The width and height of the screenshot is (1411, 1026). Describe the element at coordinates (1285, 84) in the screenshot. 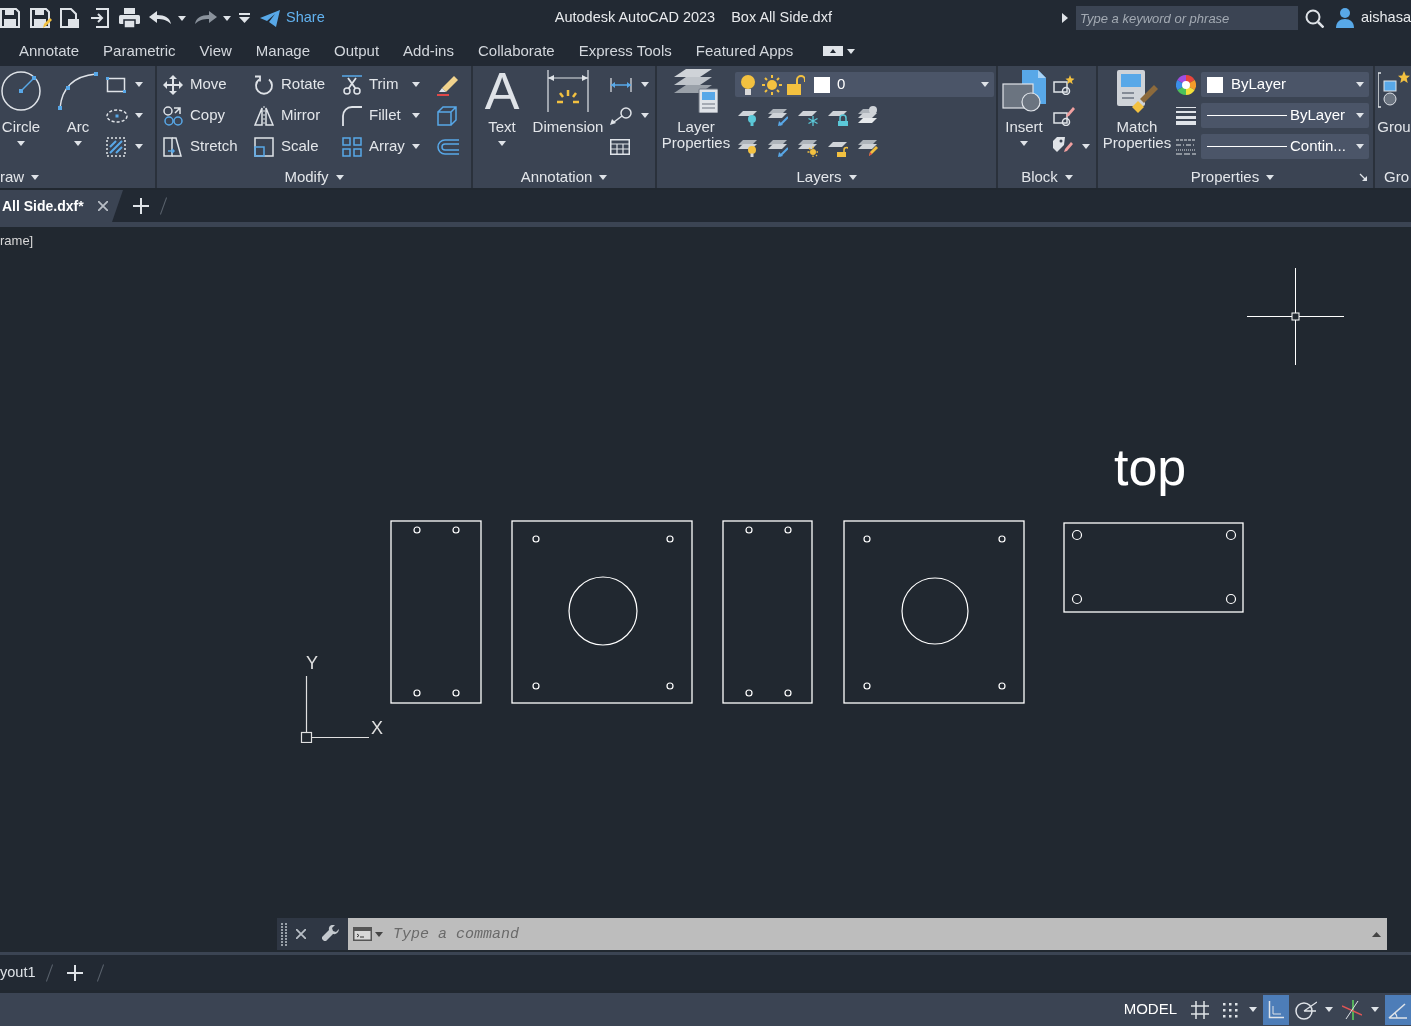

I see `color-dropdown: ByLayer` at that location.